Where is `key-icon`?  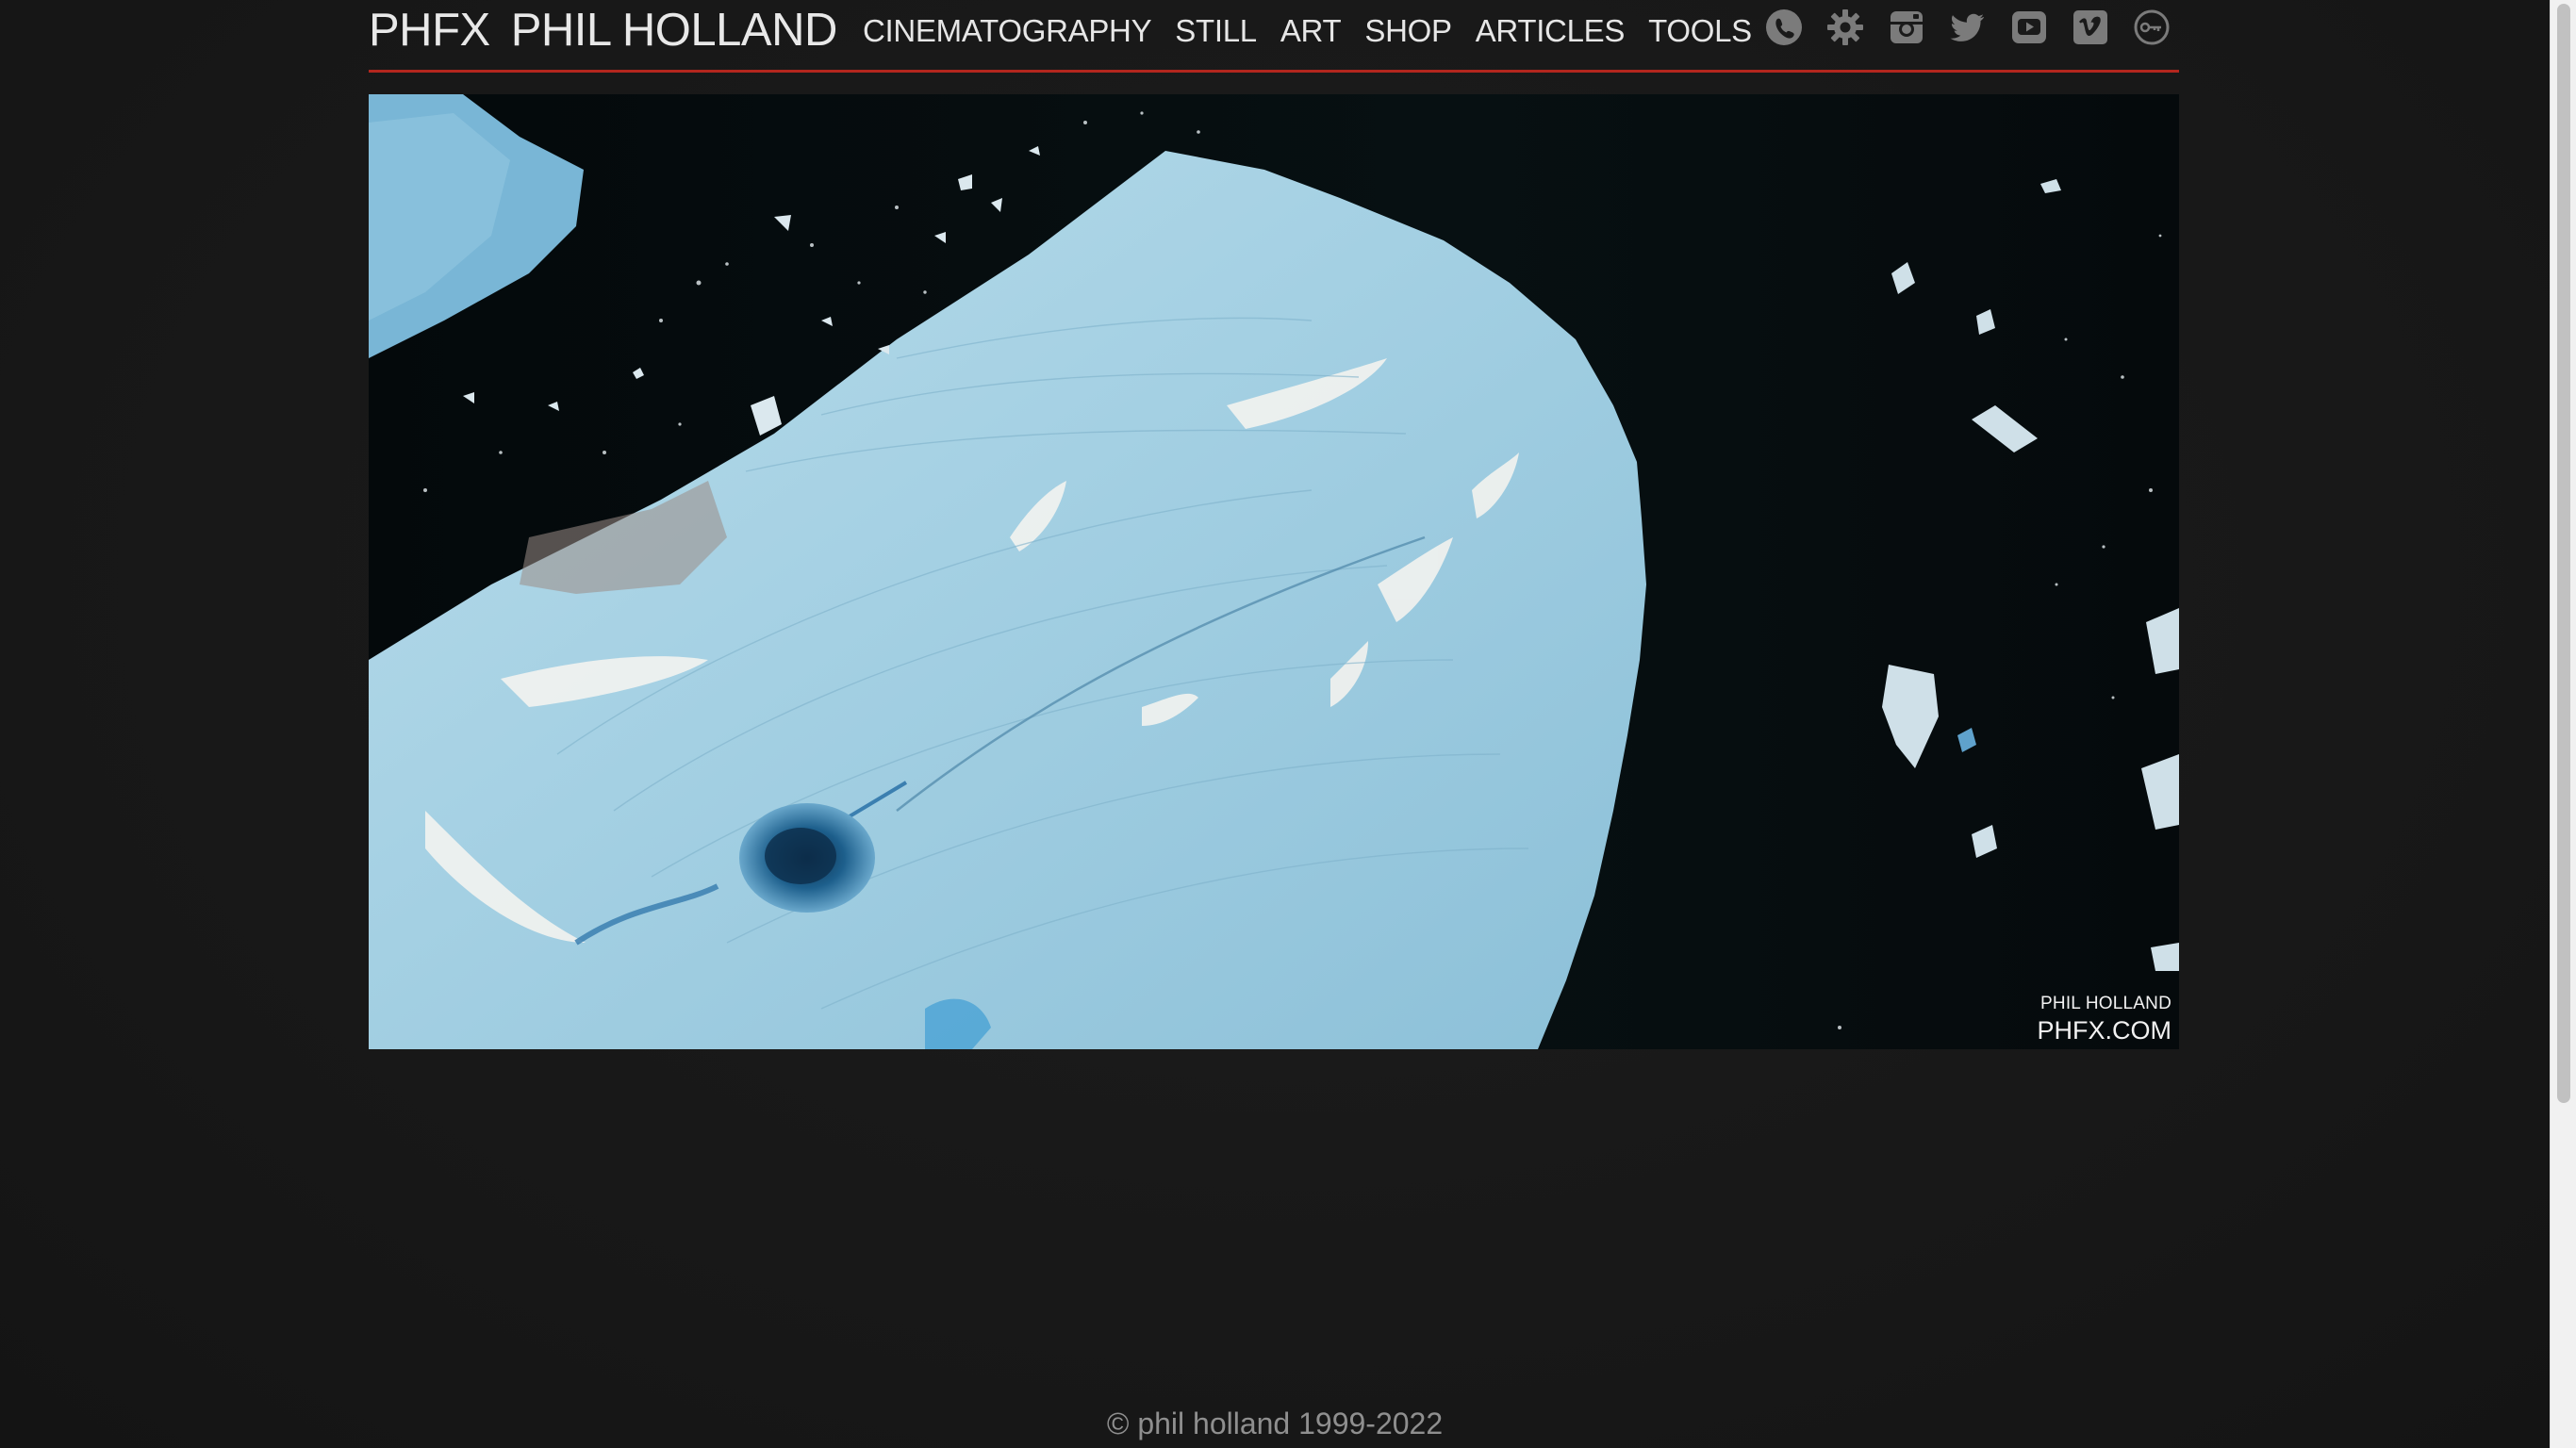
key-icon is located at coordinates (2151, 27).